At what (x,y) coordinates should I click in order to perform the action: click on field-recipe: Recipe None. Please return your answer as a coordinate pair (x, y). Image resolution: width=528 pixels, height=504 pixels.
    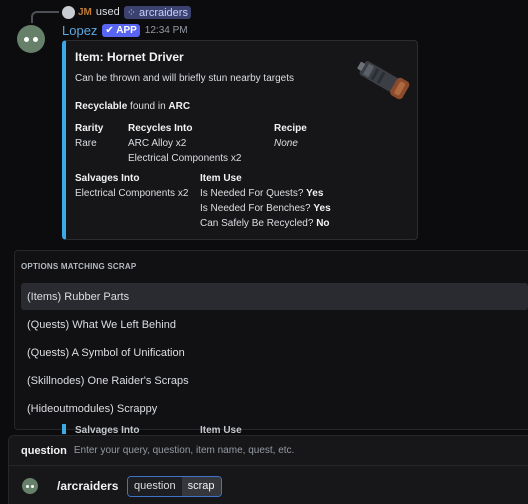
    Looking at the image, I should click on (290, 136).